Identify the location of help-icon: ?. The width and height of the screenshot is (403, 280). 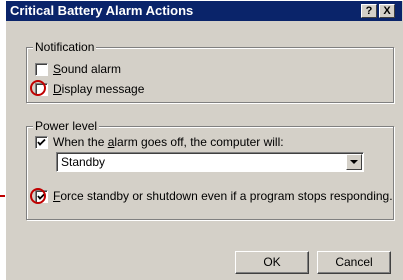
(369, 11).